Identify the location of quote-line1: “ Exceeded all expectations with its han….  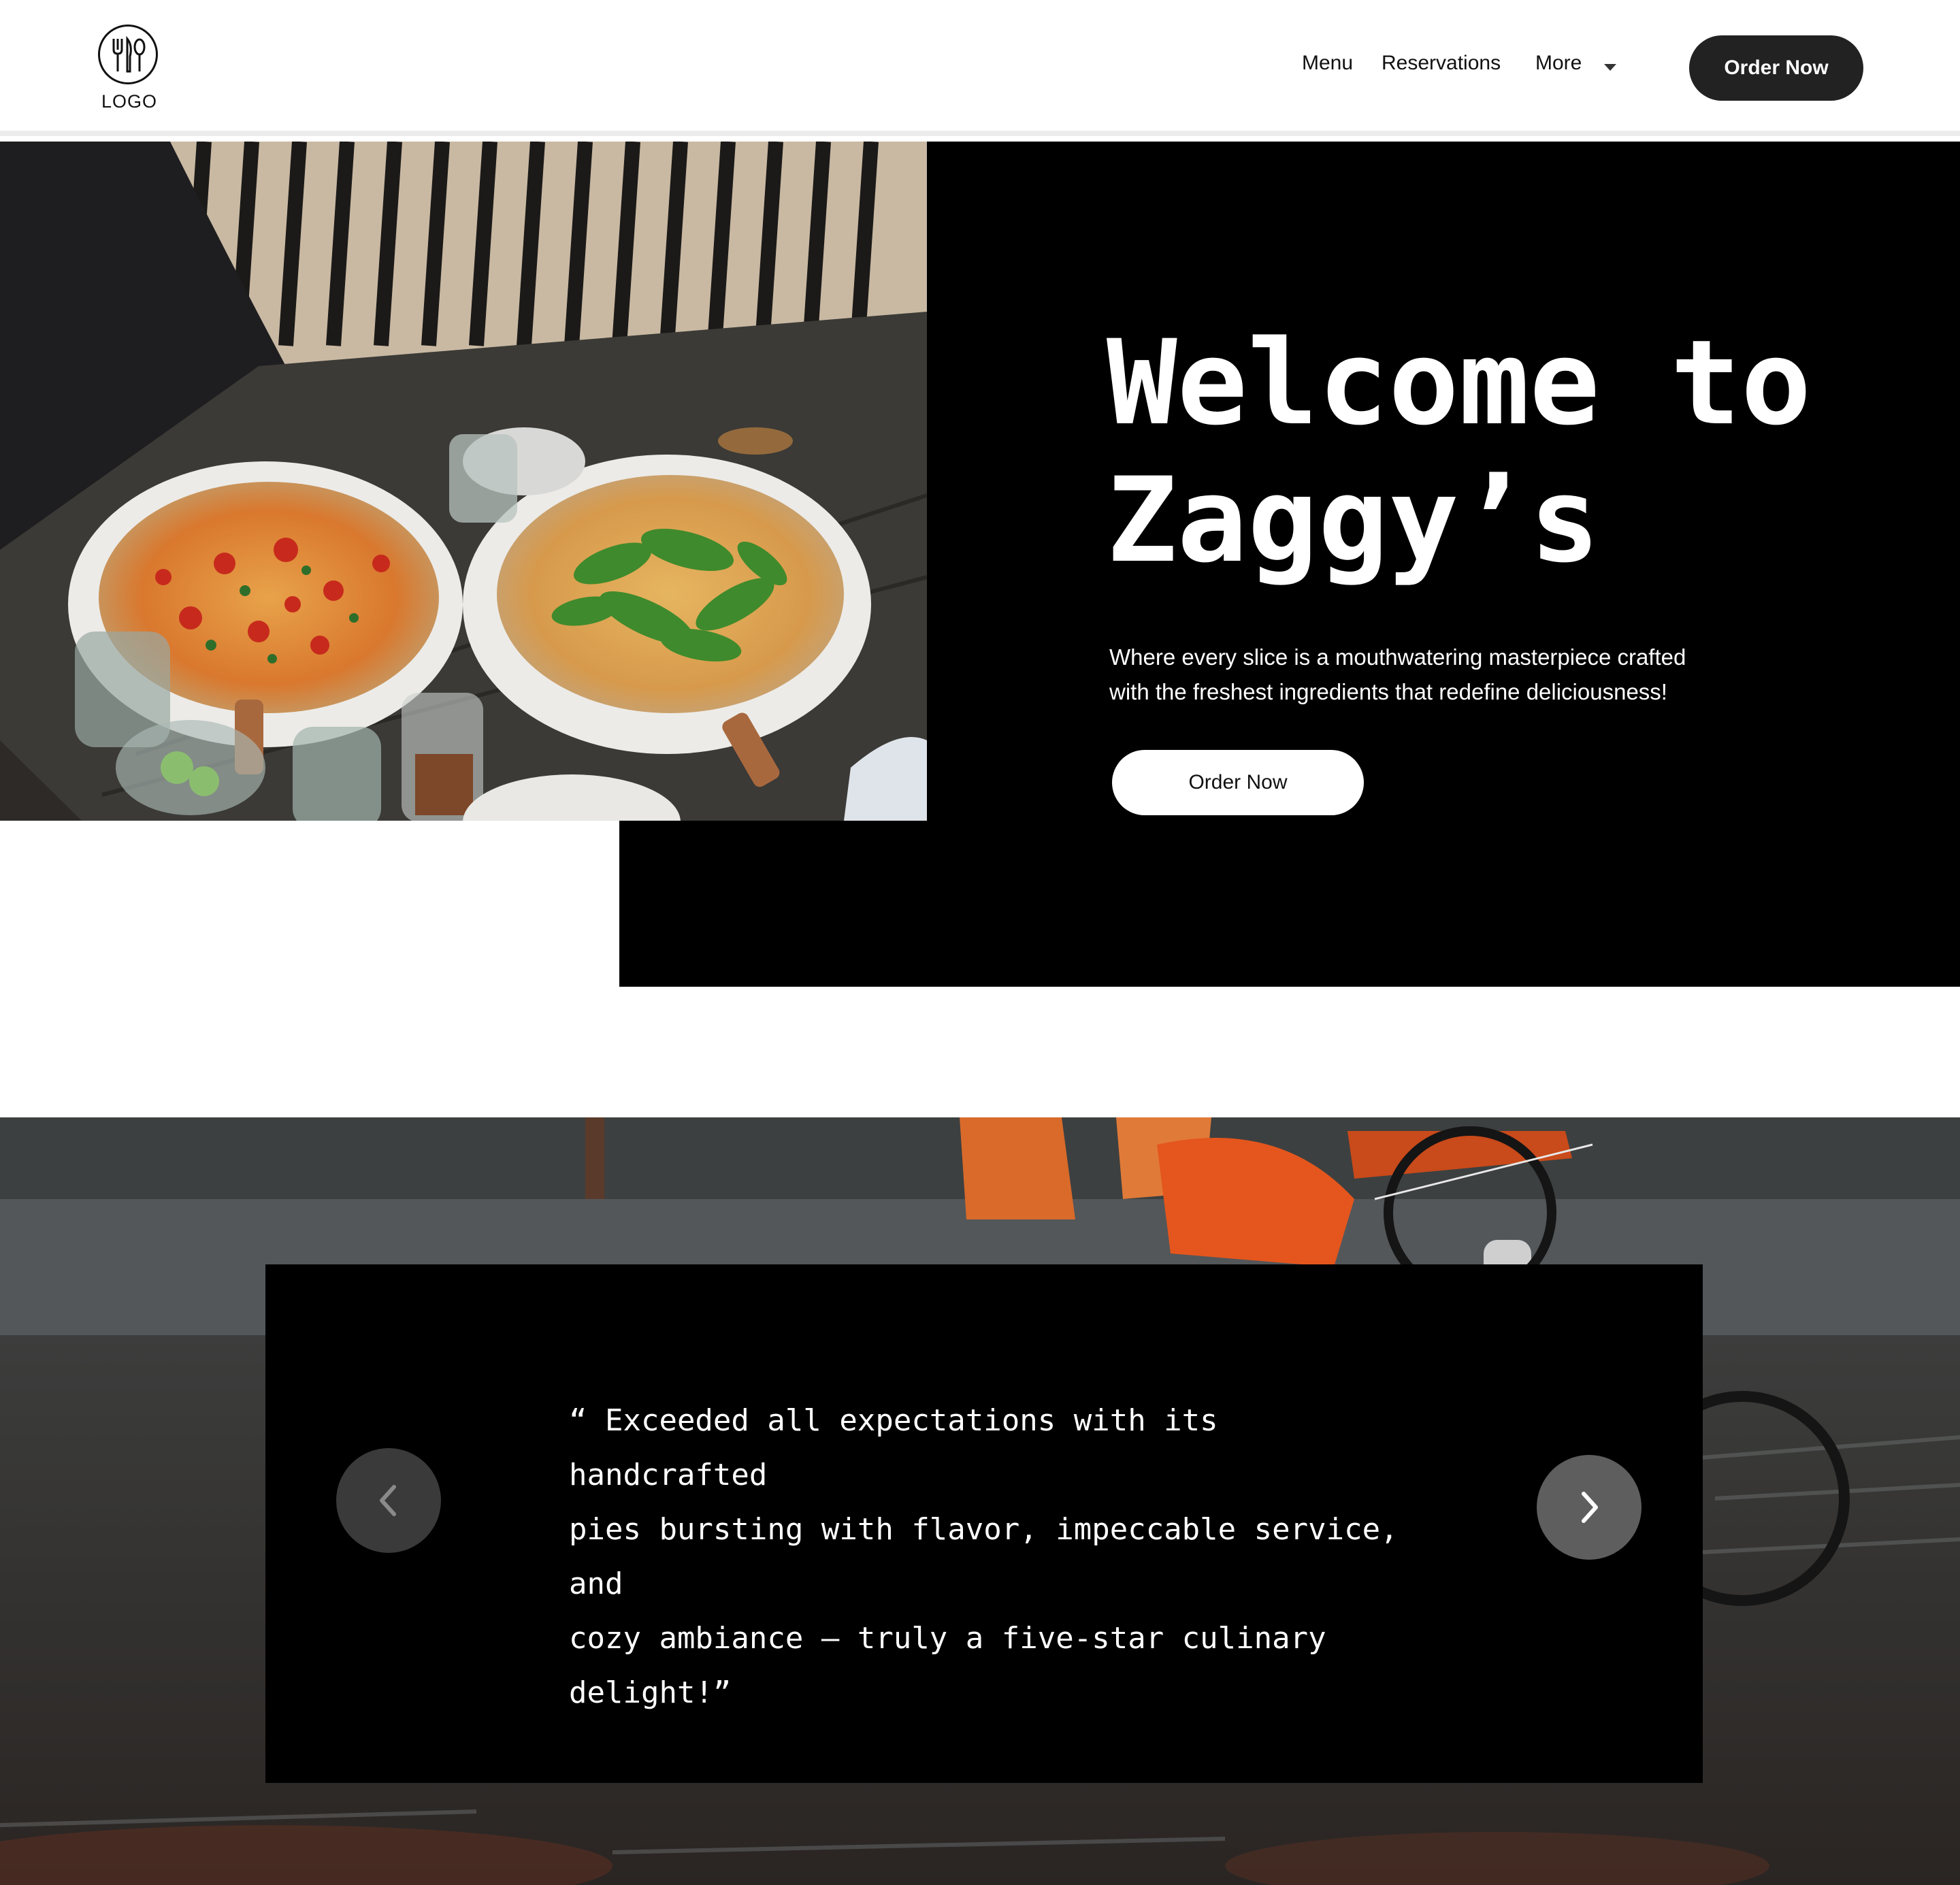
(893, 1447).